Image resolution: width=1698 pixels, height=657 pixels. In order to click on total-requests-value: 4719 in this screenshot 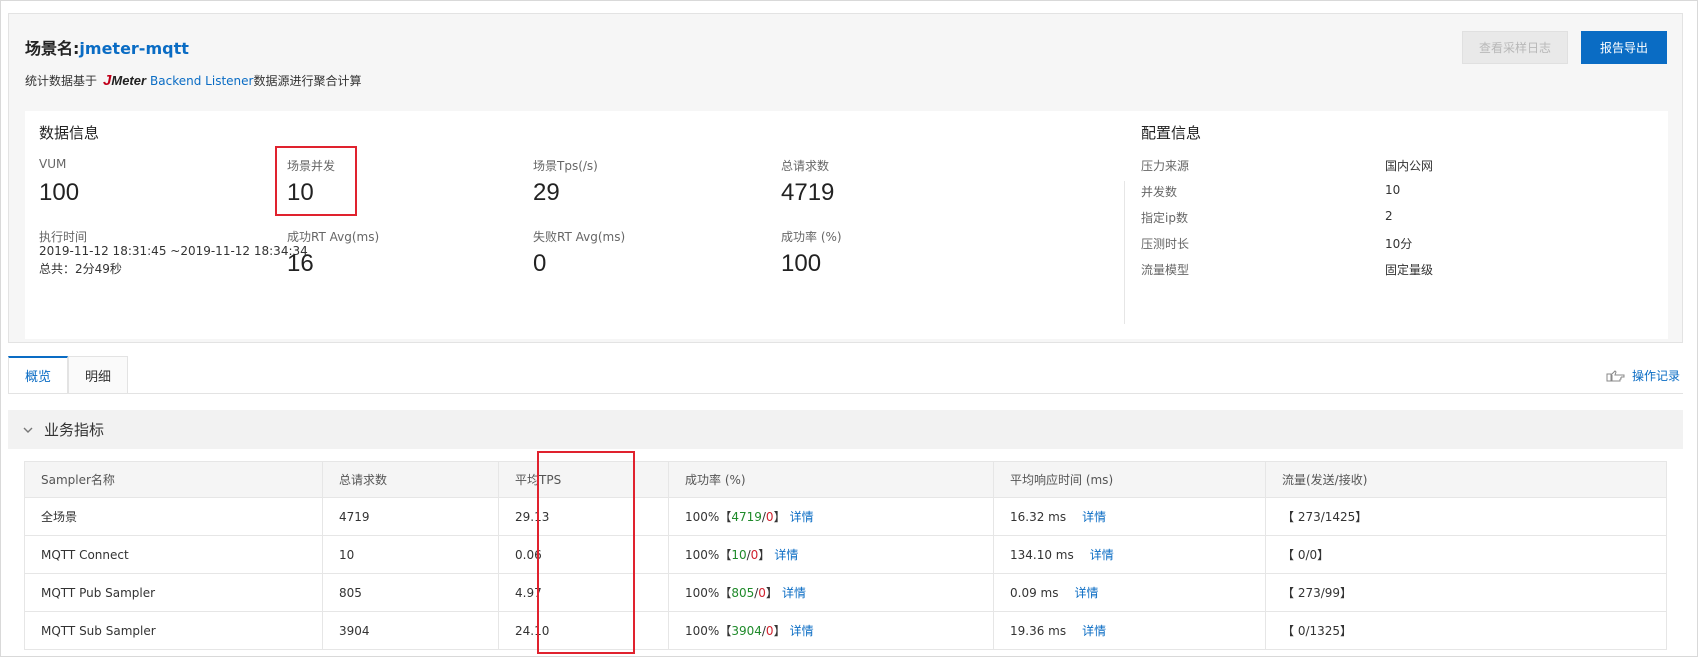, I will do `click(808, 192)`.